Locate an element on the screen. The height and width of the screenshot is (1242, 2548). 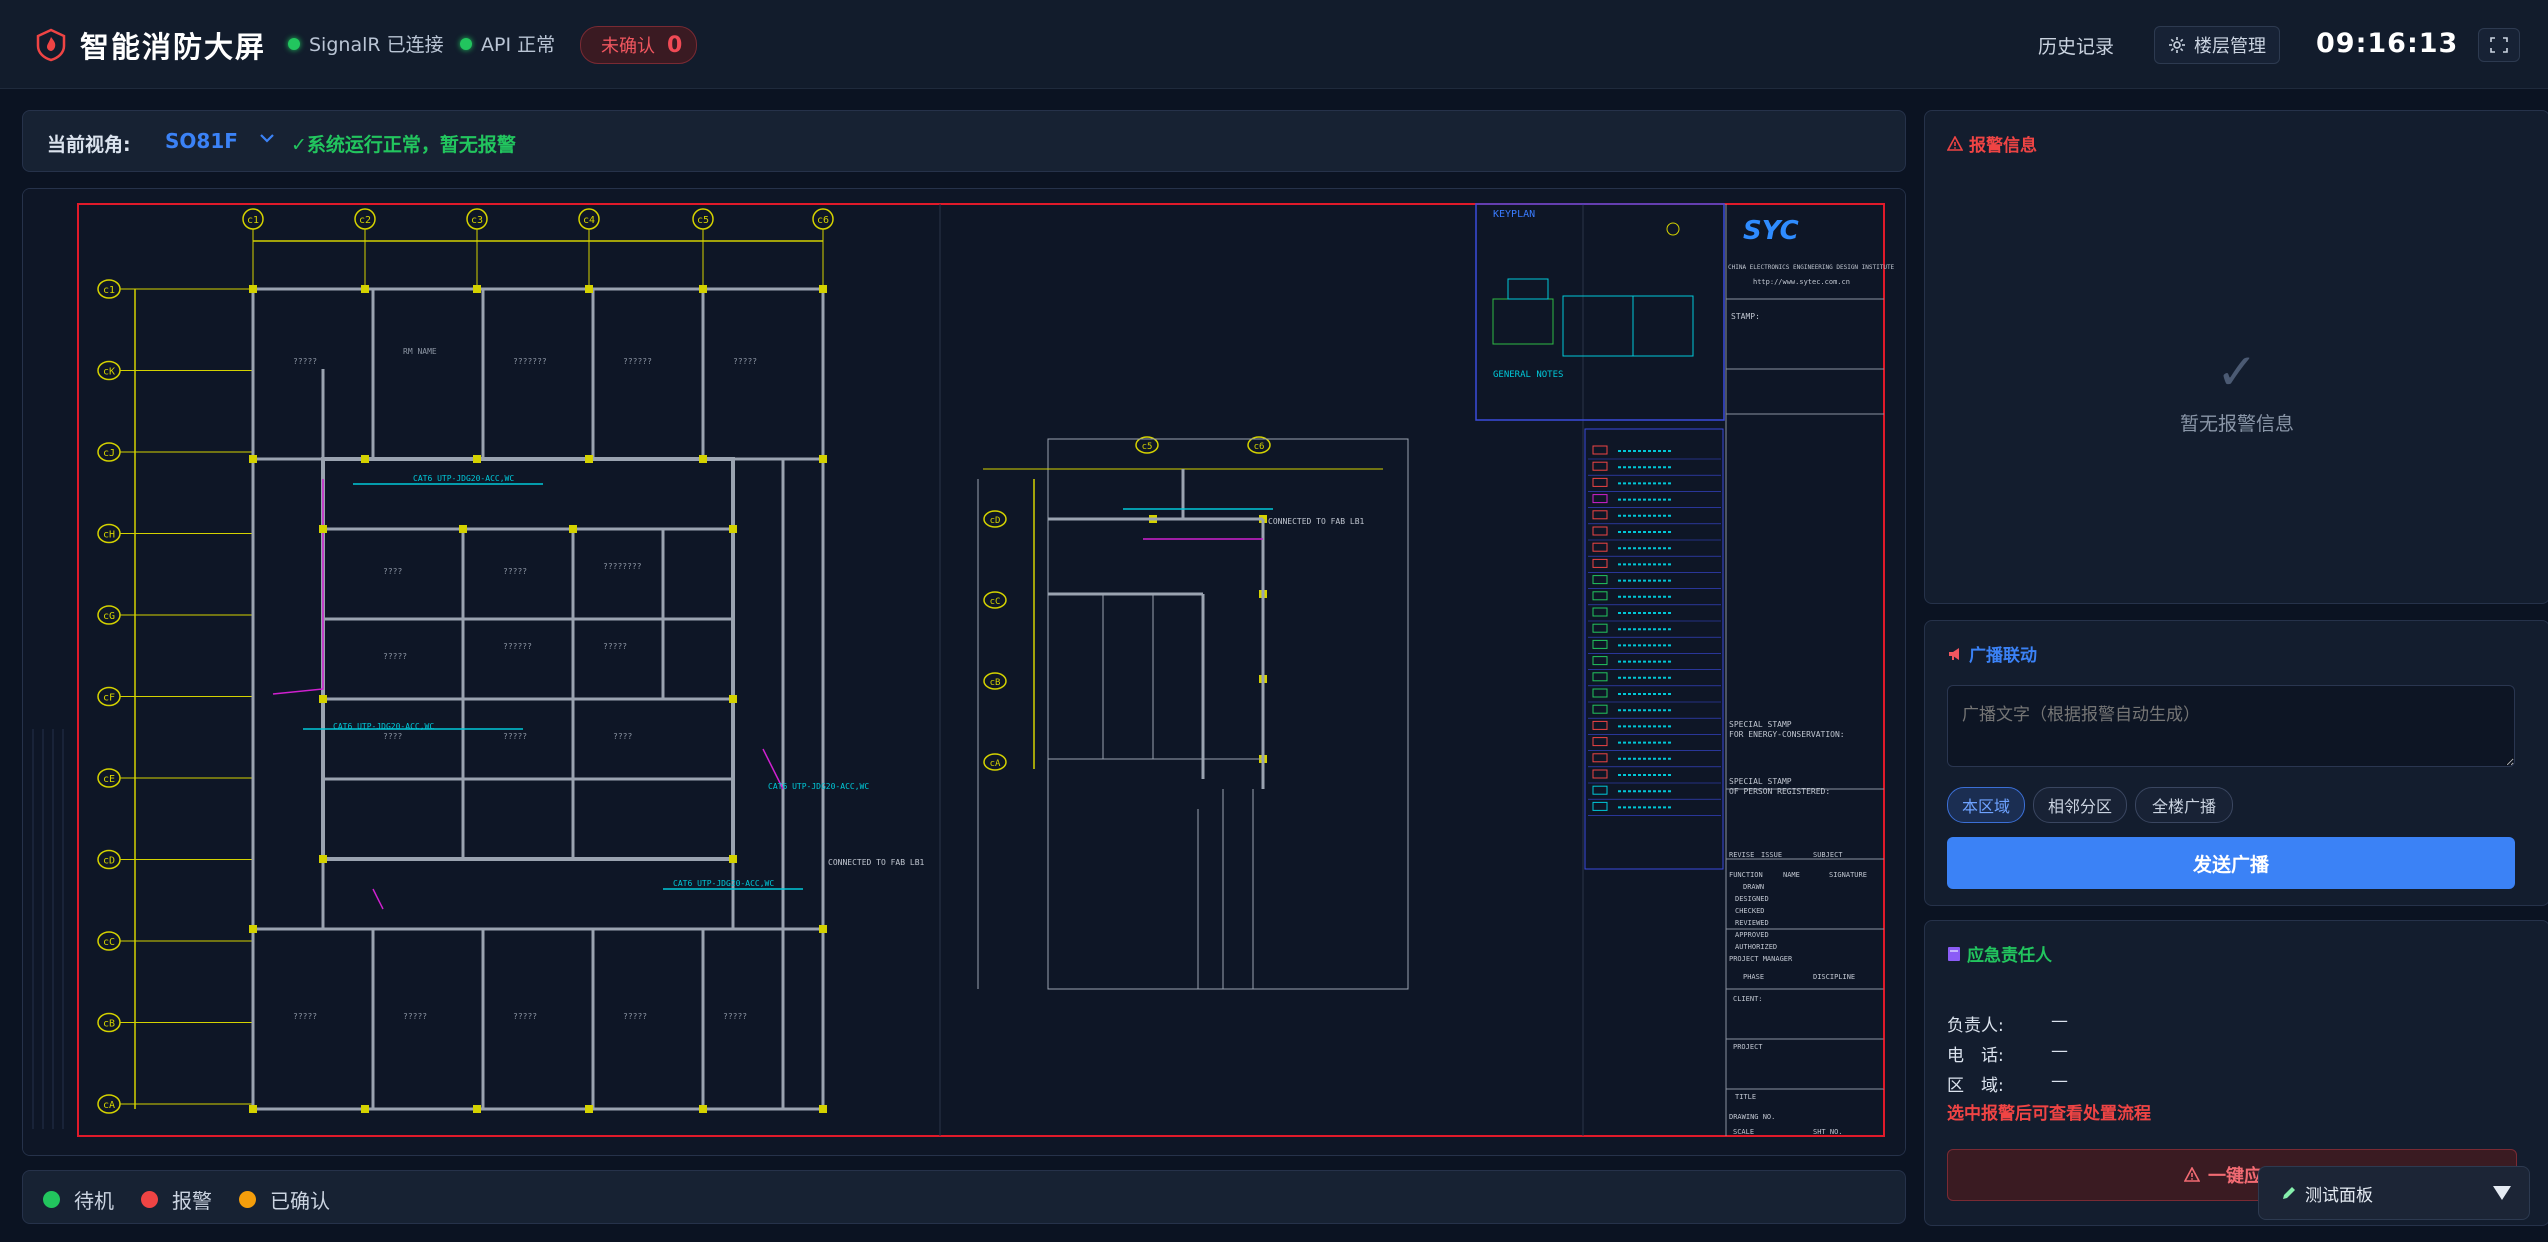
alarm-panel-title: 报警信息 is located at coordinates (1992, 143).